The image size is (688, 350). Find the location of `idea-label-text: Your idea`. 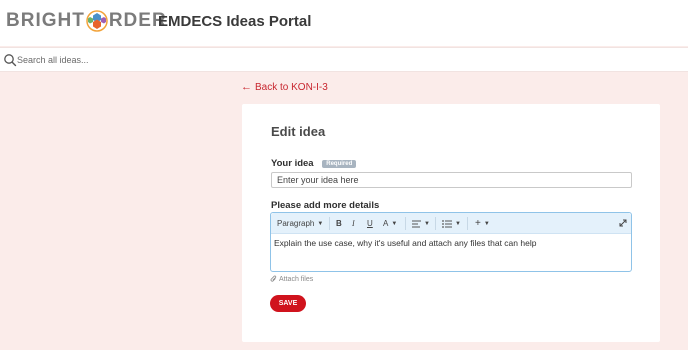

idea-label-text: Your idea is located at coordinates (292, 163).